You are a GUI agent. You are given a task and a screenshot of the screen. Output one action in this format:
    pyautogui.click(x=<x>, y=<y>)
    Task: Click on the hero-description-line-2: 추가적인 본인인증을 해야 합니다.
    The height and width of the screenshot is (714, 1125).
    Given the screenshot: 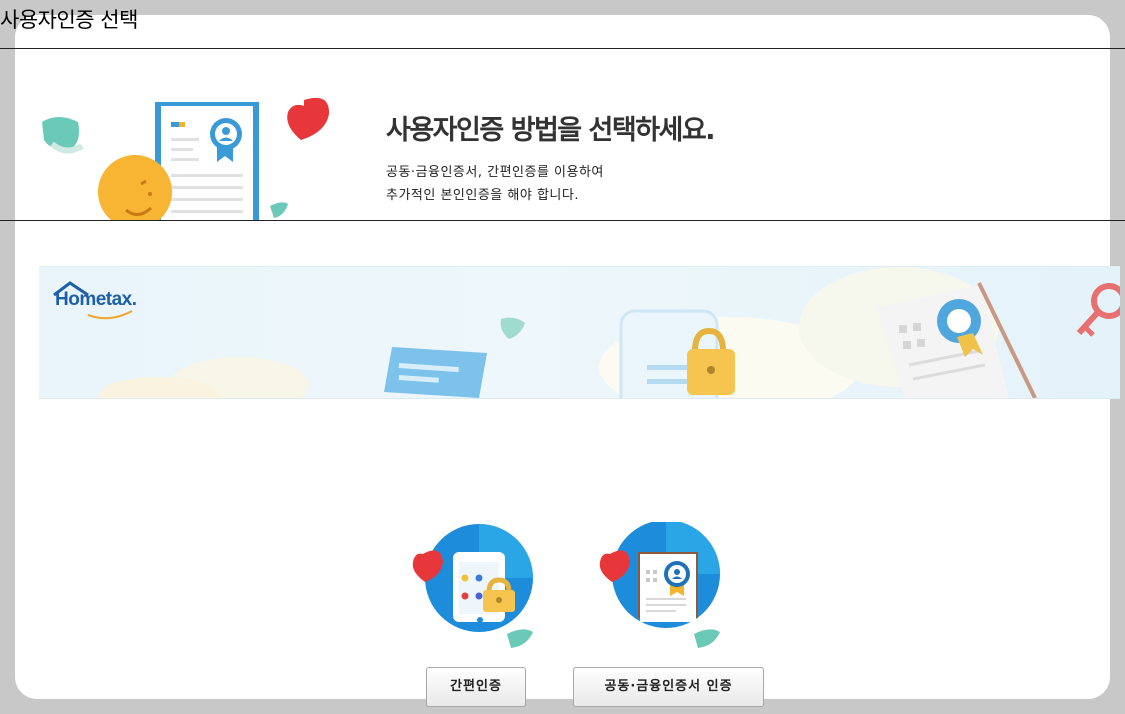 What is the action you would take?
    pyautogui.click(x=482, y=195)
    